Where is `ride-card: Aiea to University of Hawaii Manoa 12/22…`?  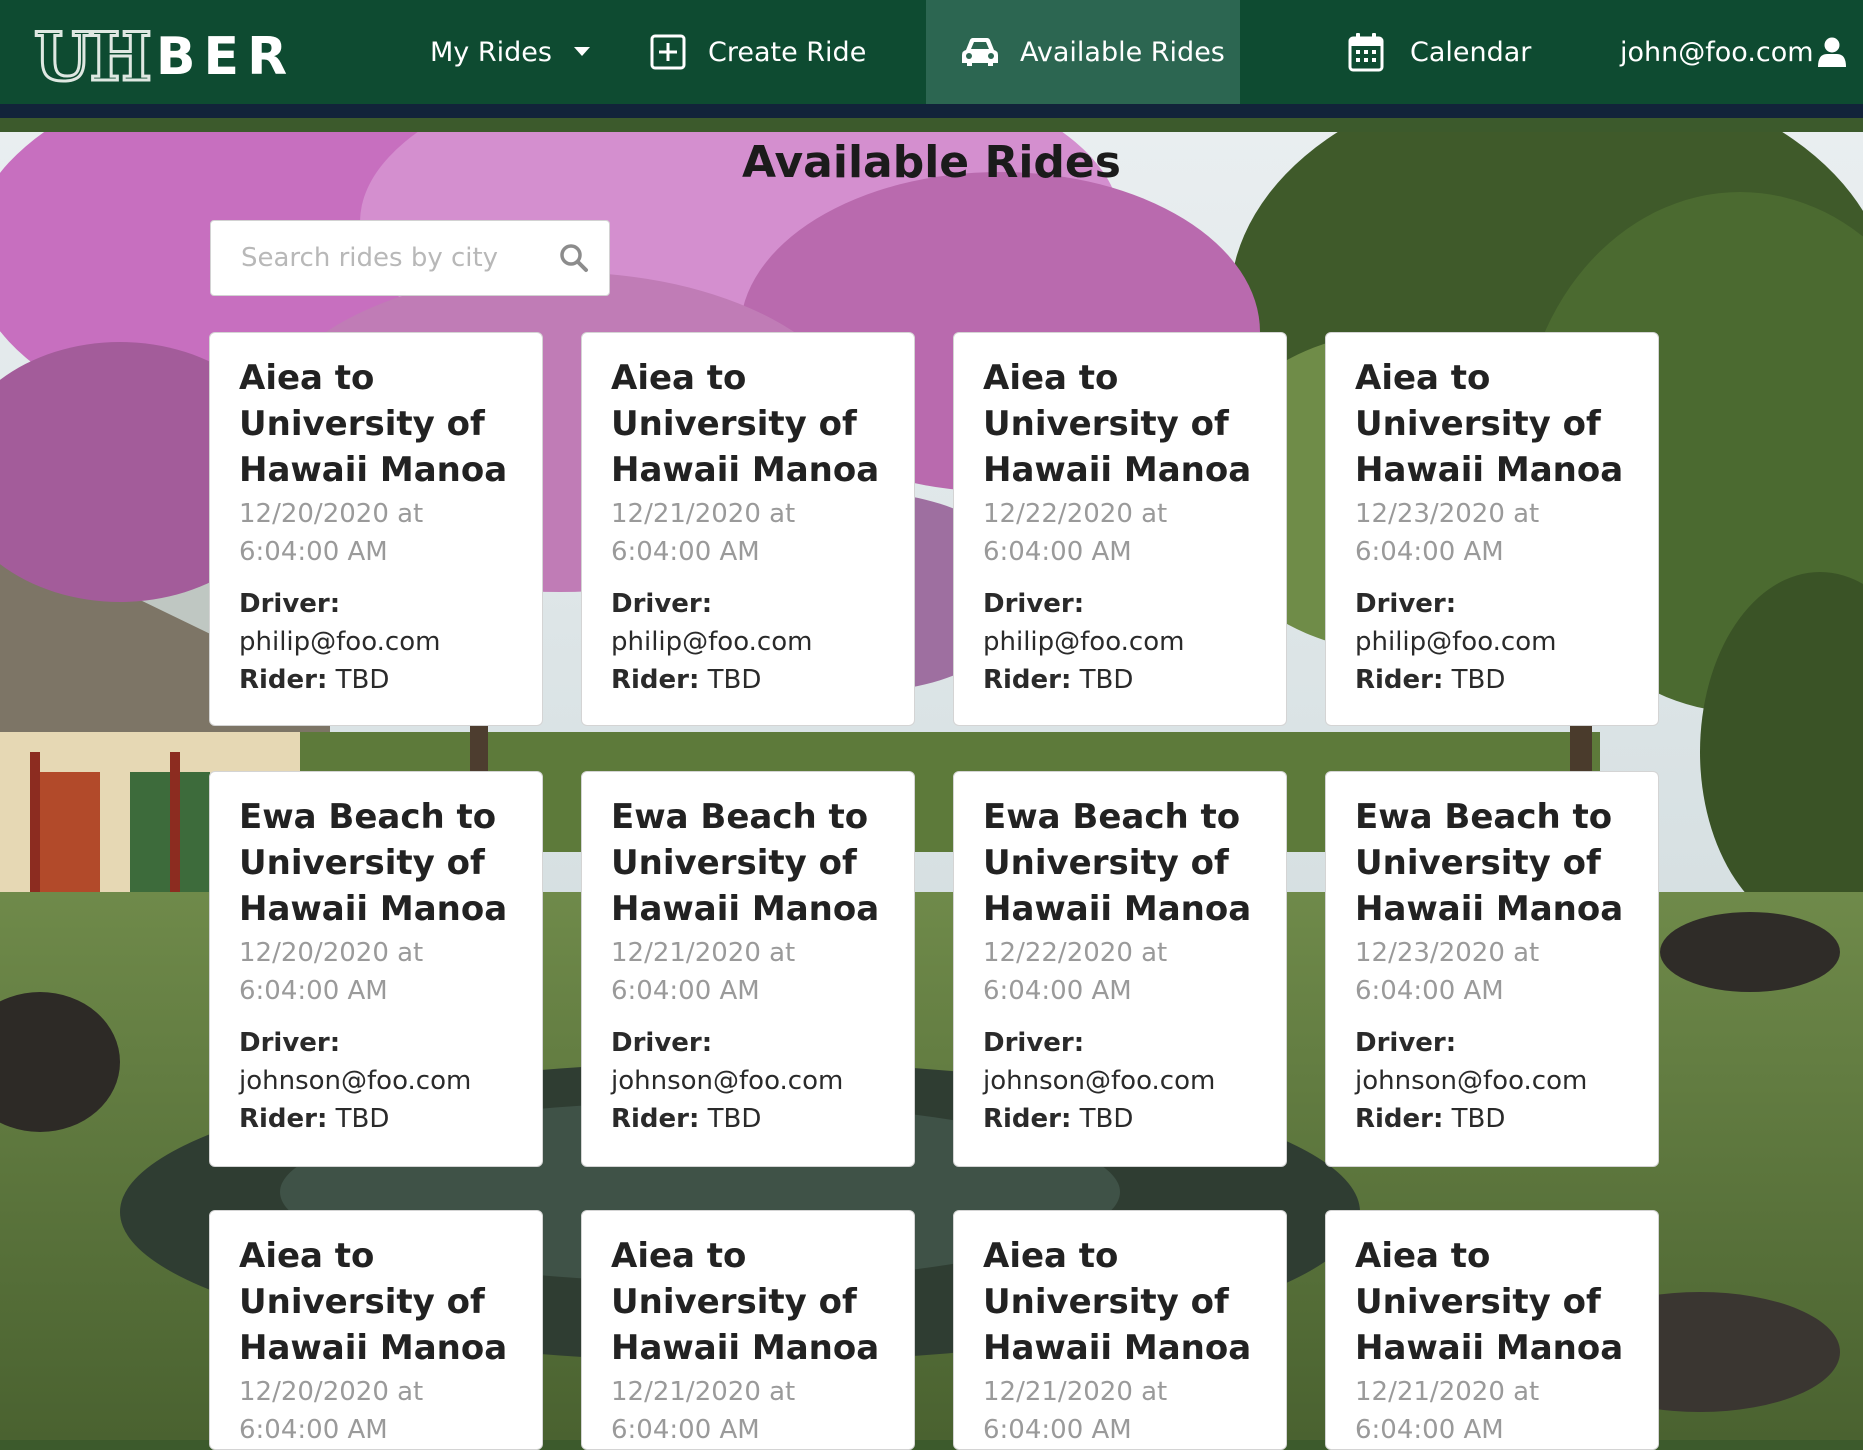 ride-card: Aiea to University of Hawaii Manoa 12/22… is located at coordinates (1120, 529).